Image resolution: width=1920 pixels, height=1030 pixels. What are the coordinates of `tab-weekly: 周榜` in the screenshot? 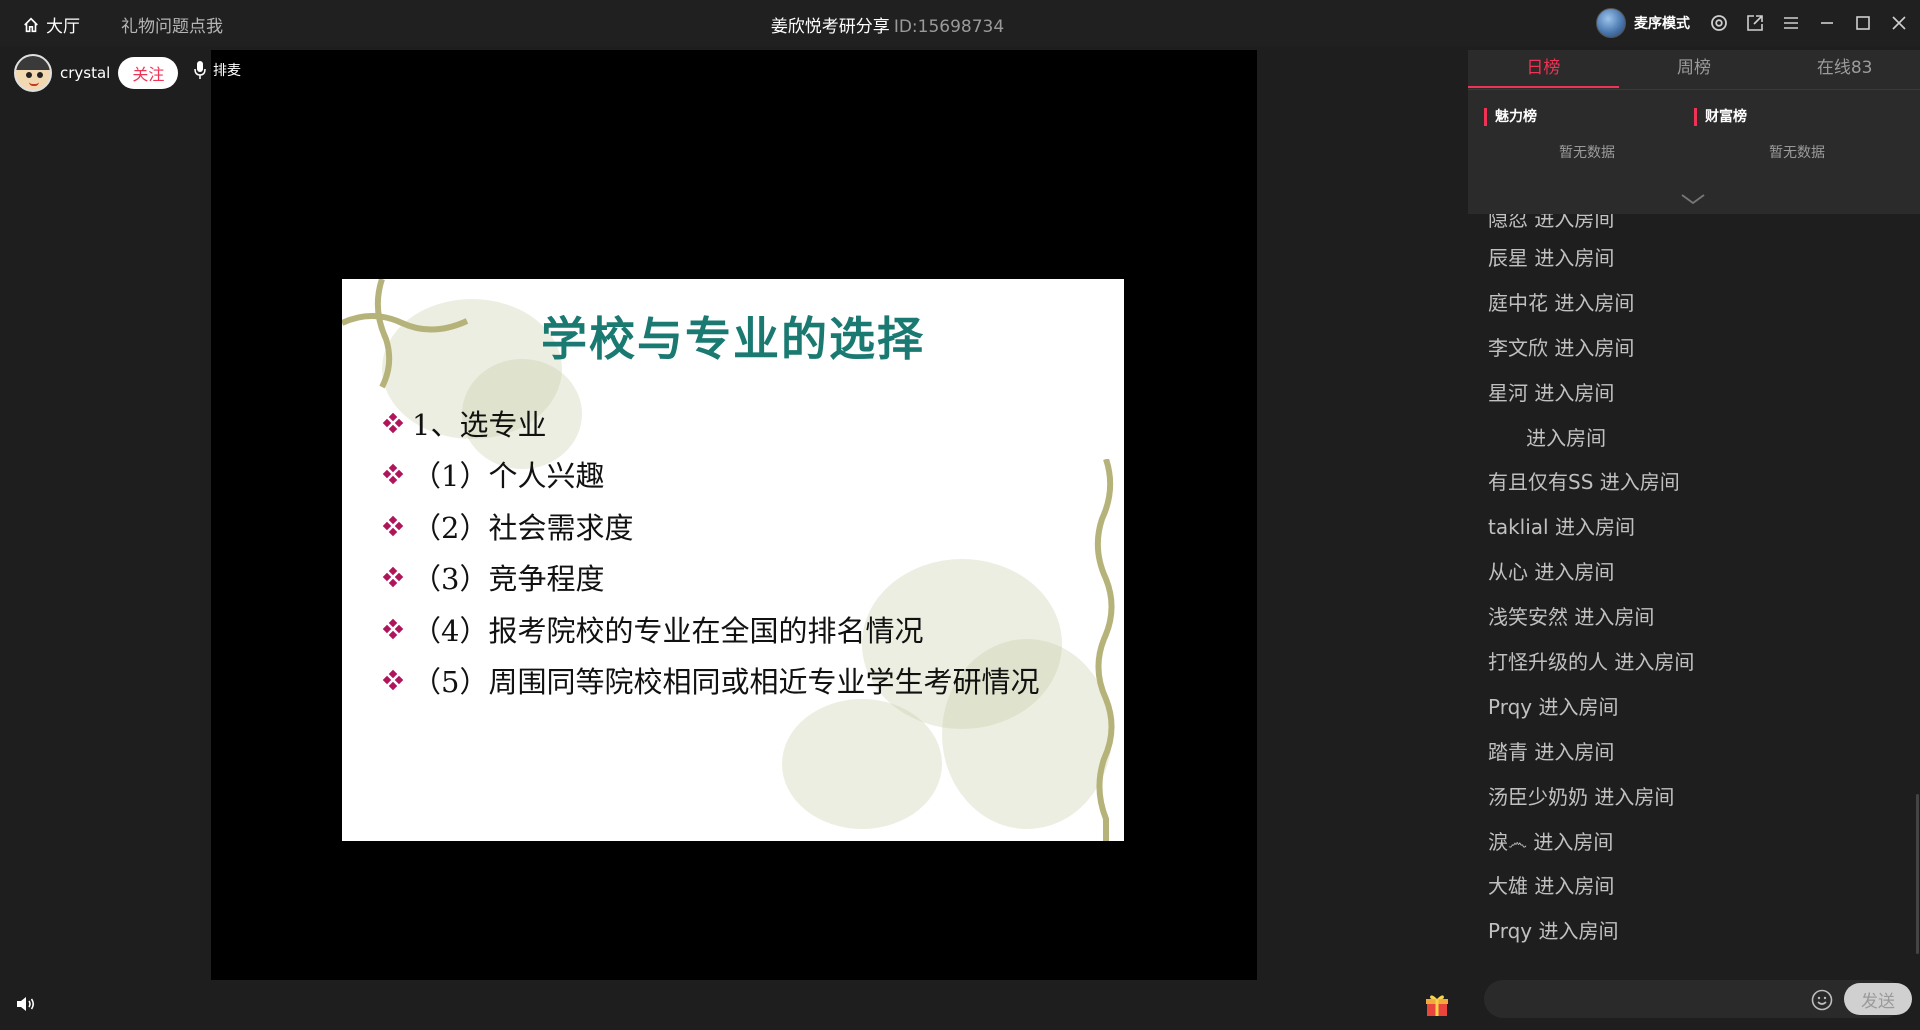 It's located at (1694, 69).